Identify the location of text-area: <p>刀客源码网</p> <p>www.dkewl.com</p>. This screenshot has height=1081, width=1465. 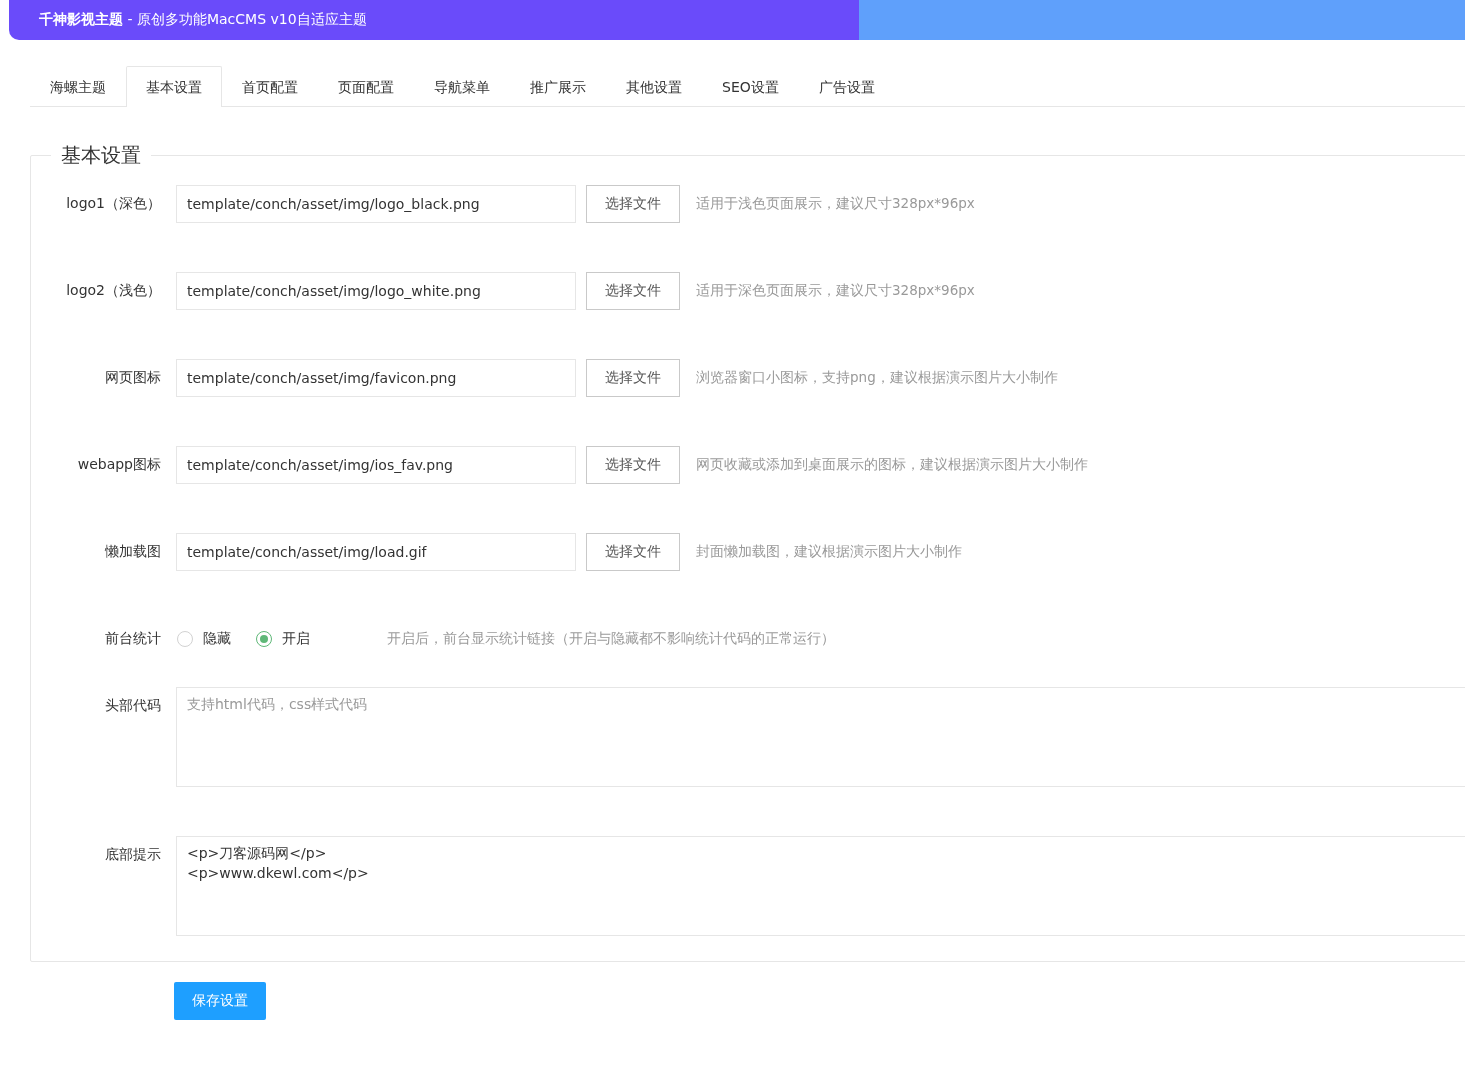
(820, 886).